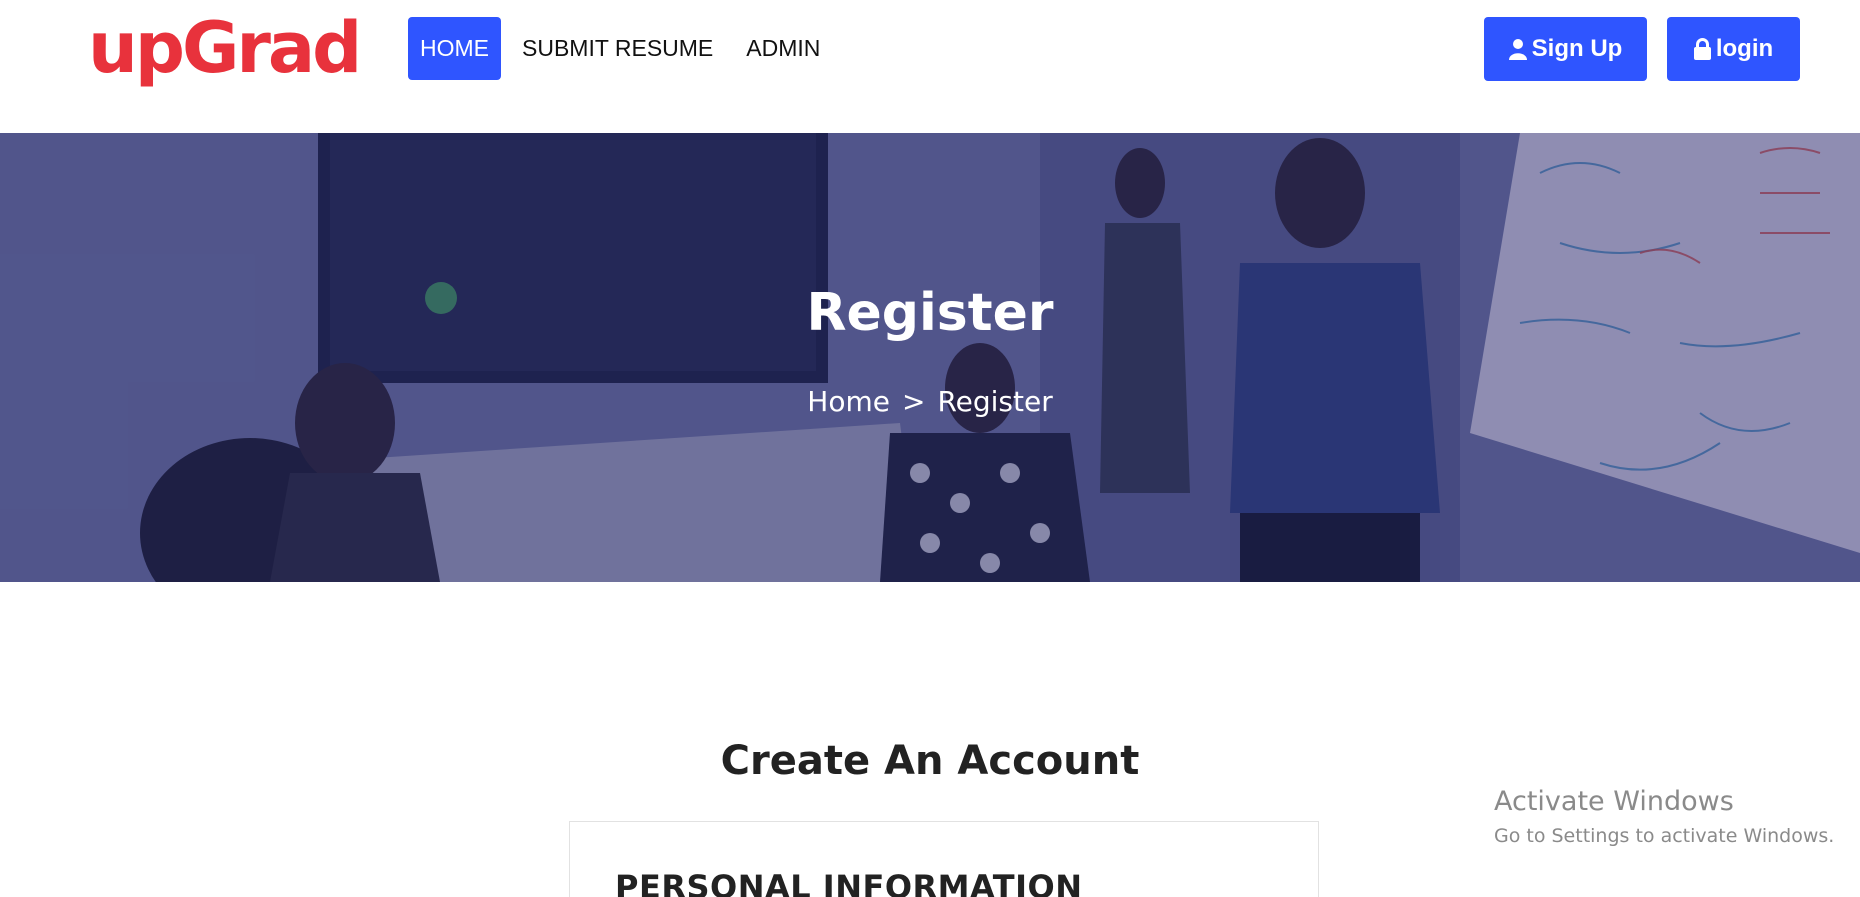 This screenshot has height=897, width=1860. Describe the element at coordinates (225, 48) in the screenshot. I see `upgrad-logo: upGrad` at that location.